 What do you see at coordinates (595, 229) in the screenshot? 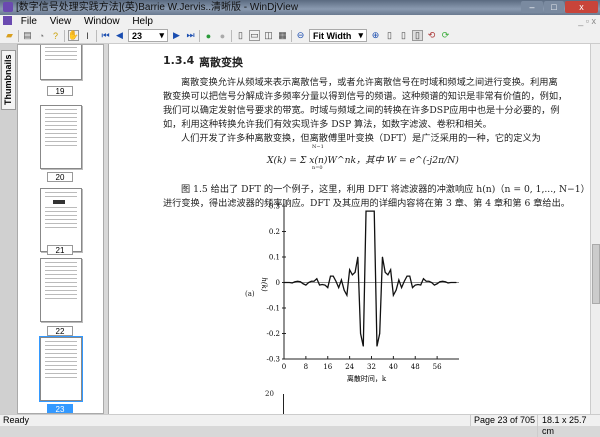
I see `vertical-scrollbar` at bounding box center [595, 229].